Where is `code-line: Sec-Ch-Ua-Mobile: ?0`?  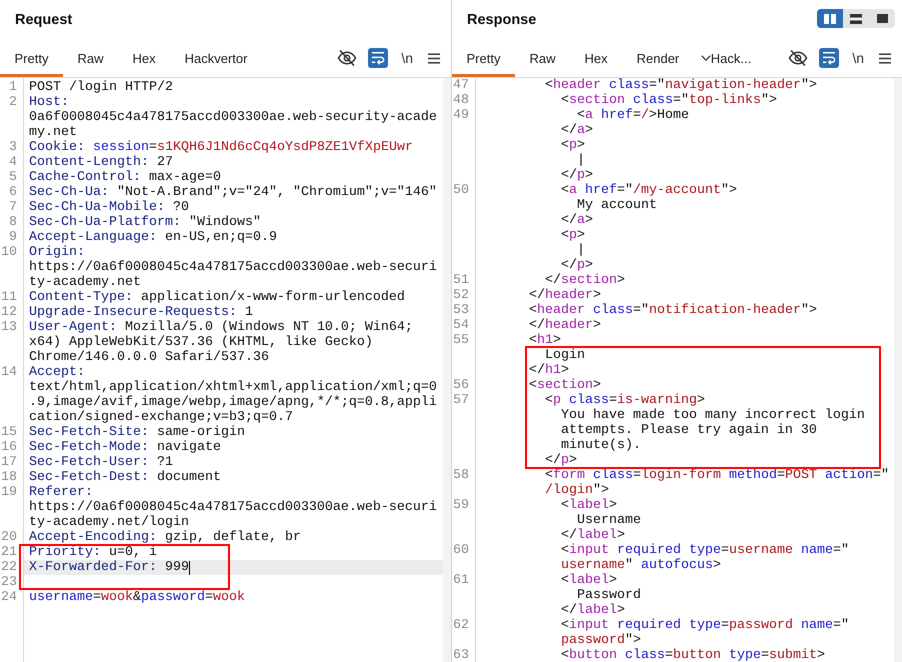 code-line: Sec-Ch-Ua-Mobile: ?0 is located at coordinates (109, 207).